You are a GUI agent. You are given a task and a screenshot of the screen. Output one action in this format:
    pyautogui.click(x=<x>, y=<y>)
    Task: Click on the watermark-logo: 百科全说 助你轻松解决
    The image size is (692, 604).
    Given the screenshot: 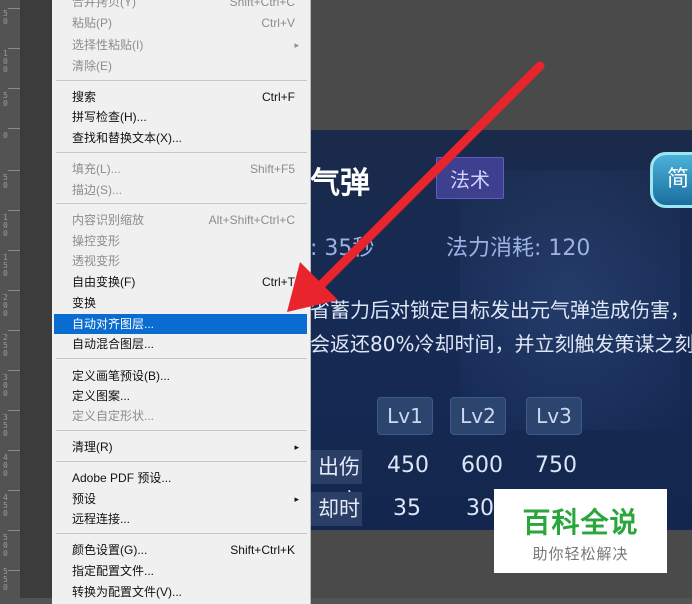 What is the action you would take?
    pyautogui.click(x=580, y=531)
    